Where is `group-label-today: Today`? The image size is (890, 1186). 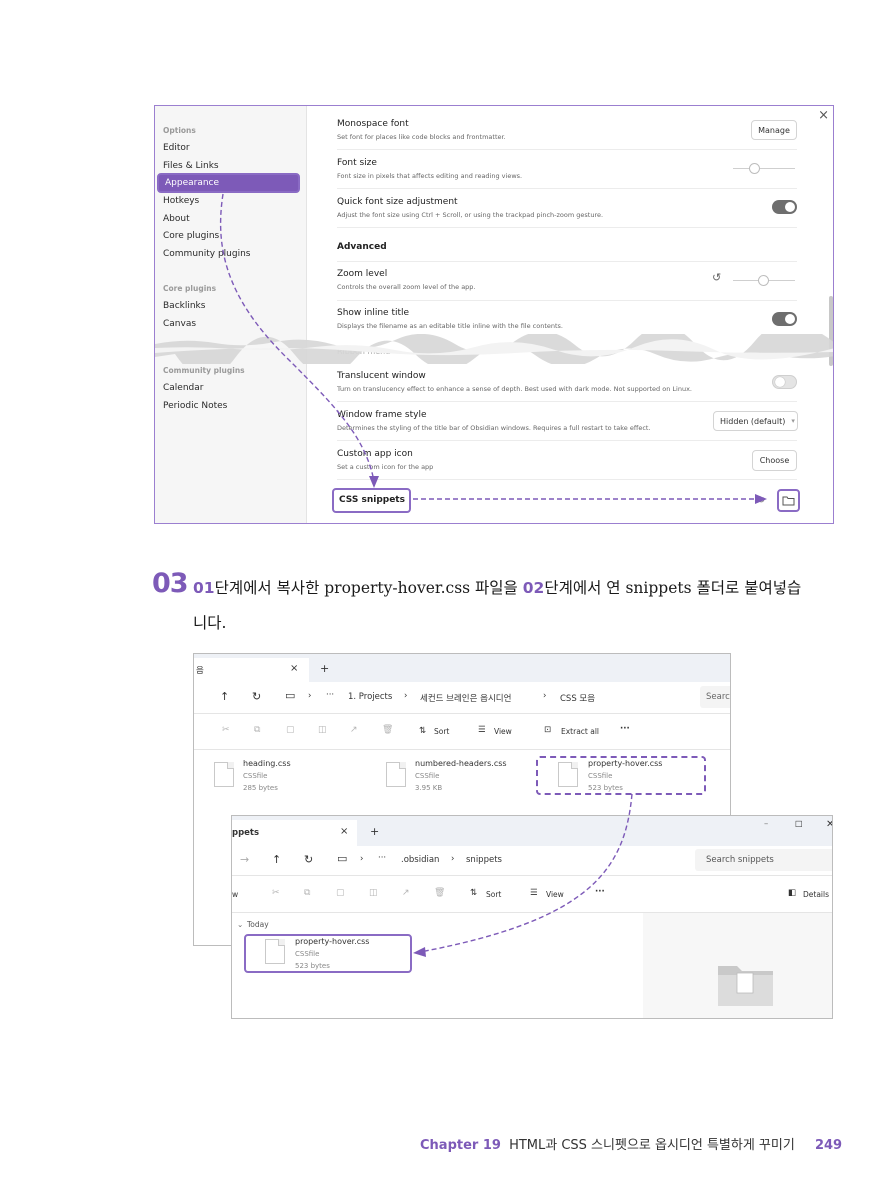 group-label-today: Today is located at coordinates (258, 924).